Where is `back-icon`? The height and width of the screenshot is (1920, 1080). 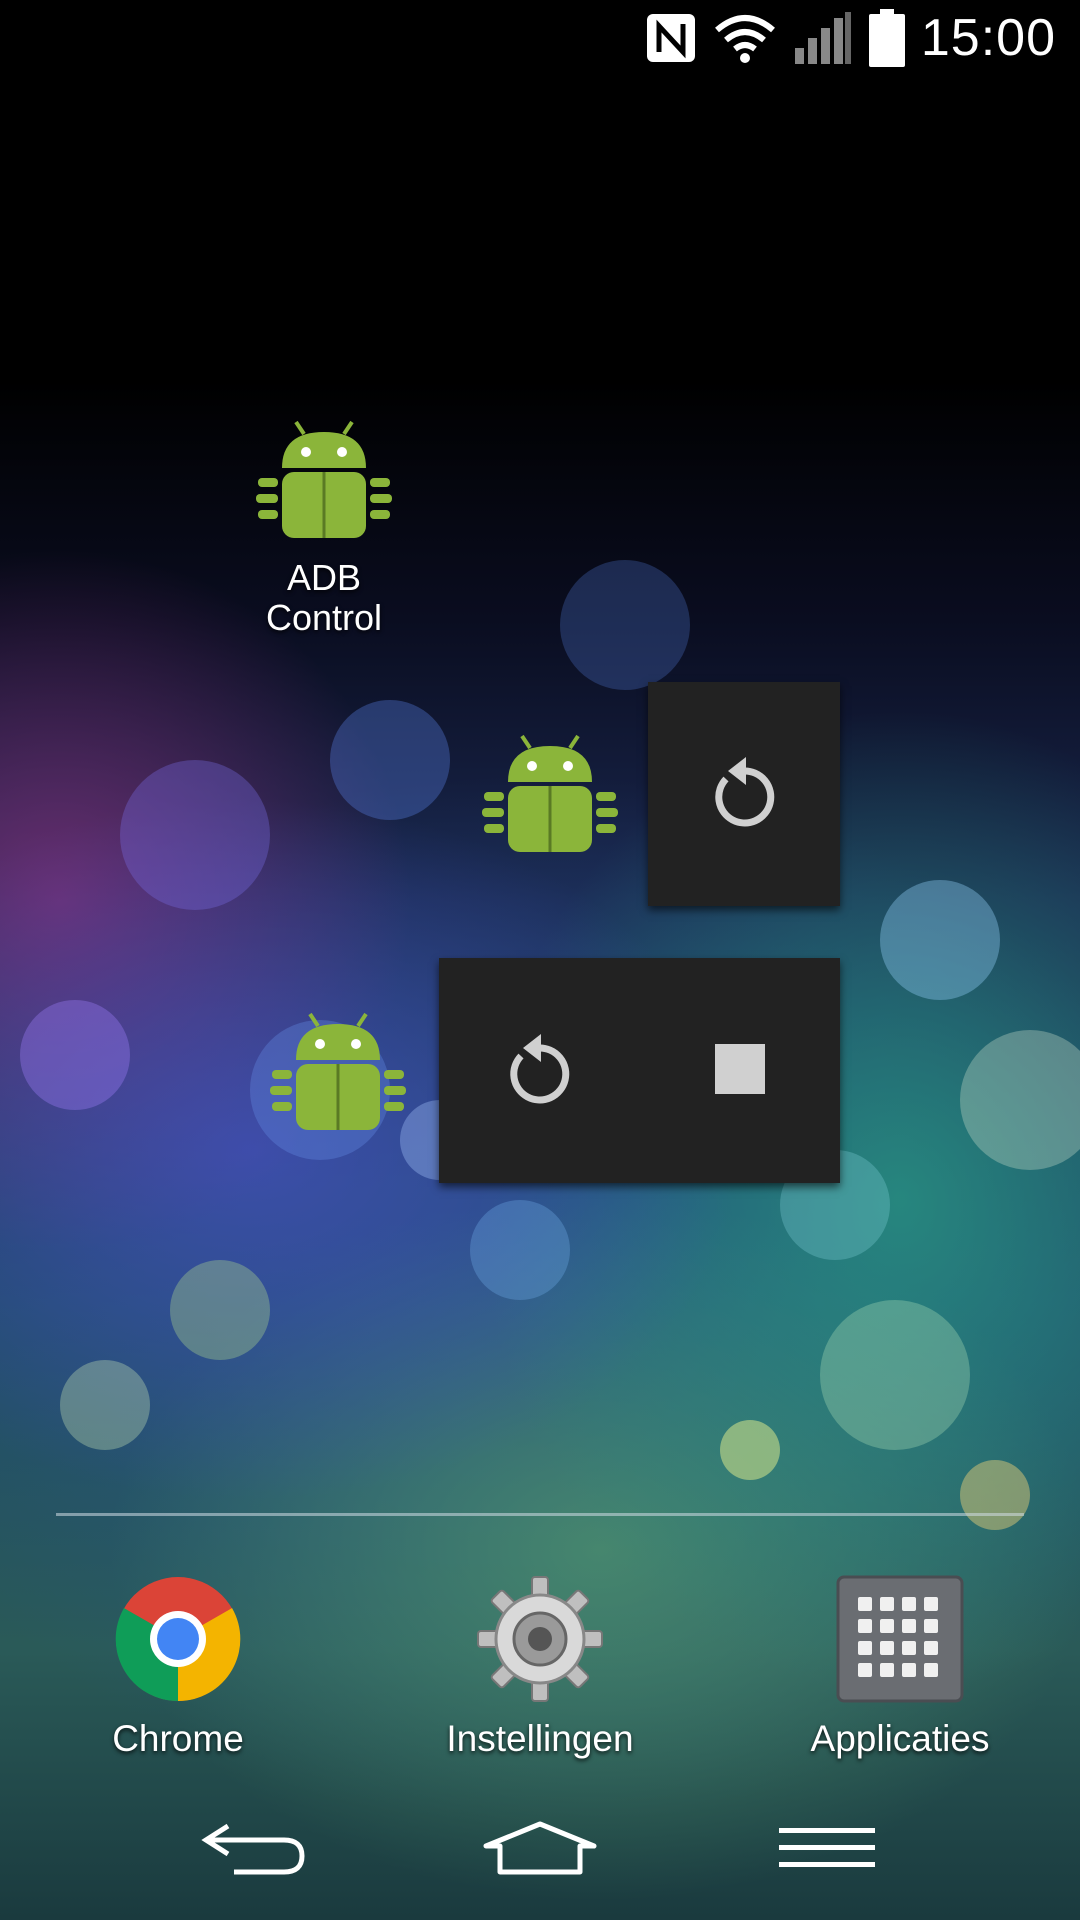
back-icon is located at coordinates (253, 1850).